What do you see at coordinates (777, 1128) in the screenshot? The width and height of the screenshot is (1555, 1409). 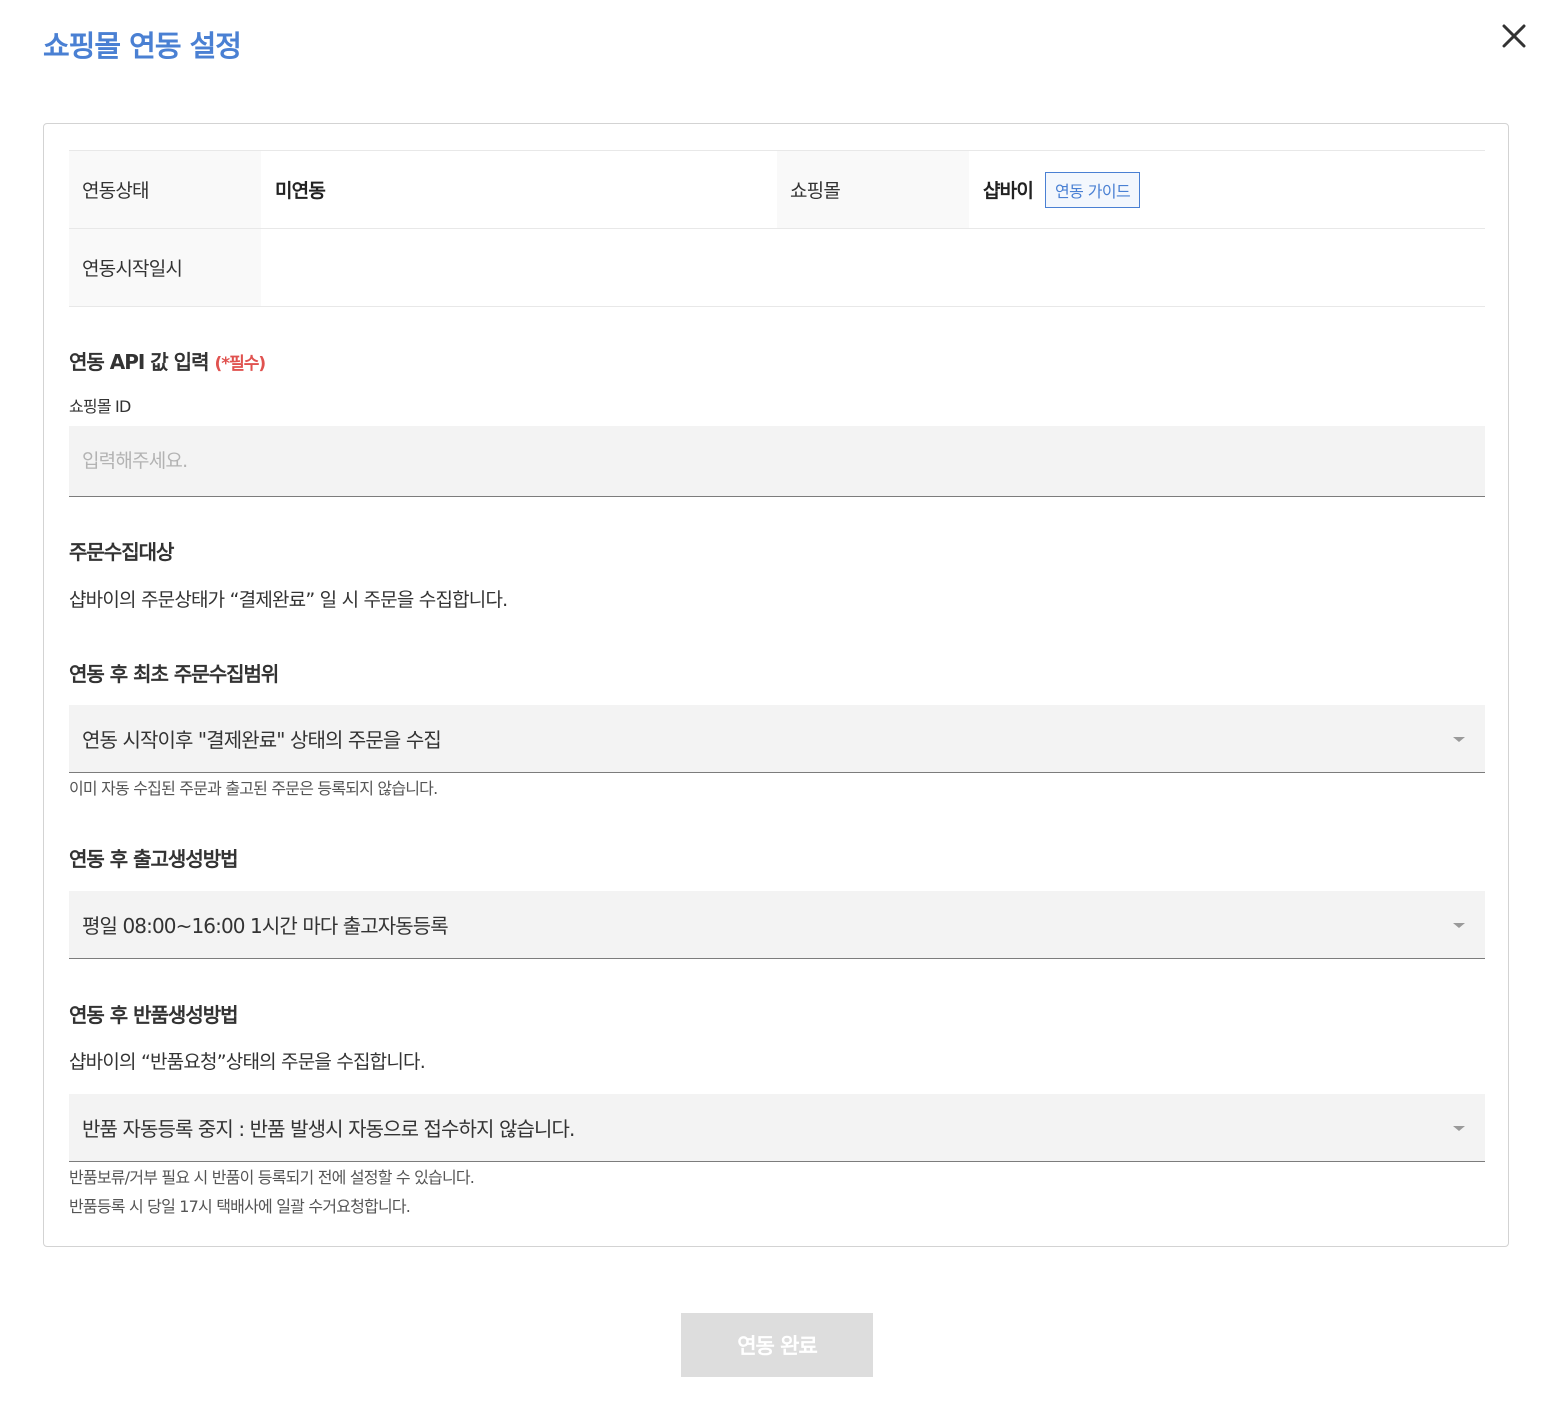 I see `returns-select: 반품 자동등록 중지 : 반품 발생시 자동으로 접수하지 않습니다.` at bounding box center [777, 1128].